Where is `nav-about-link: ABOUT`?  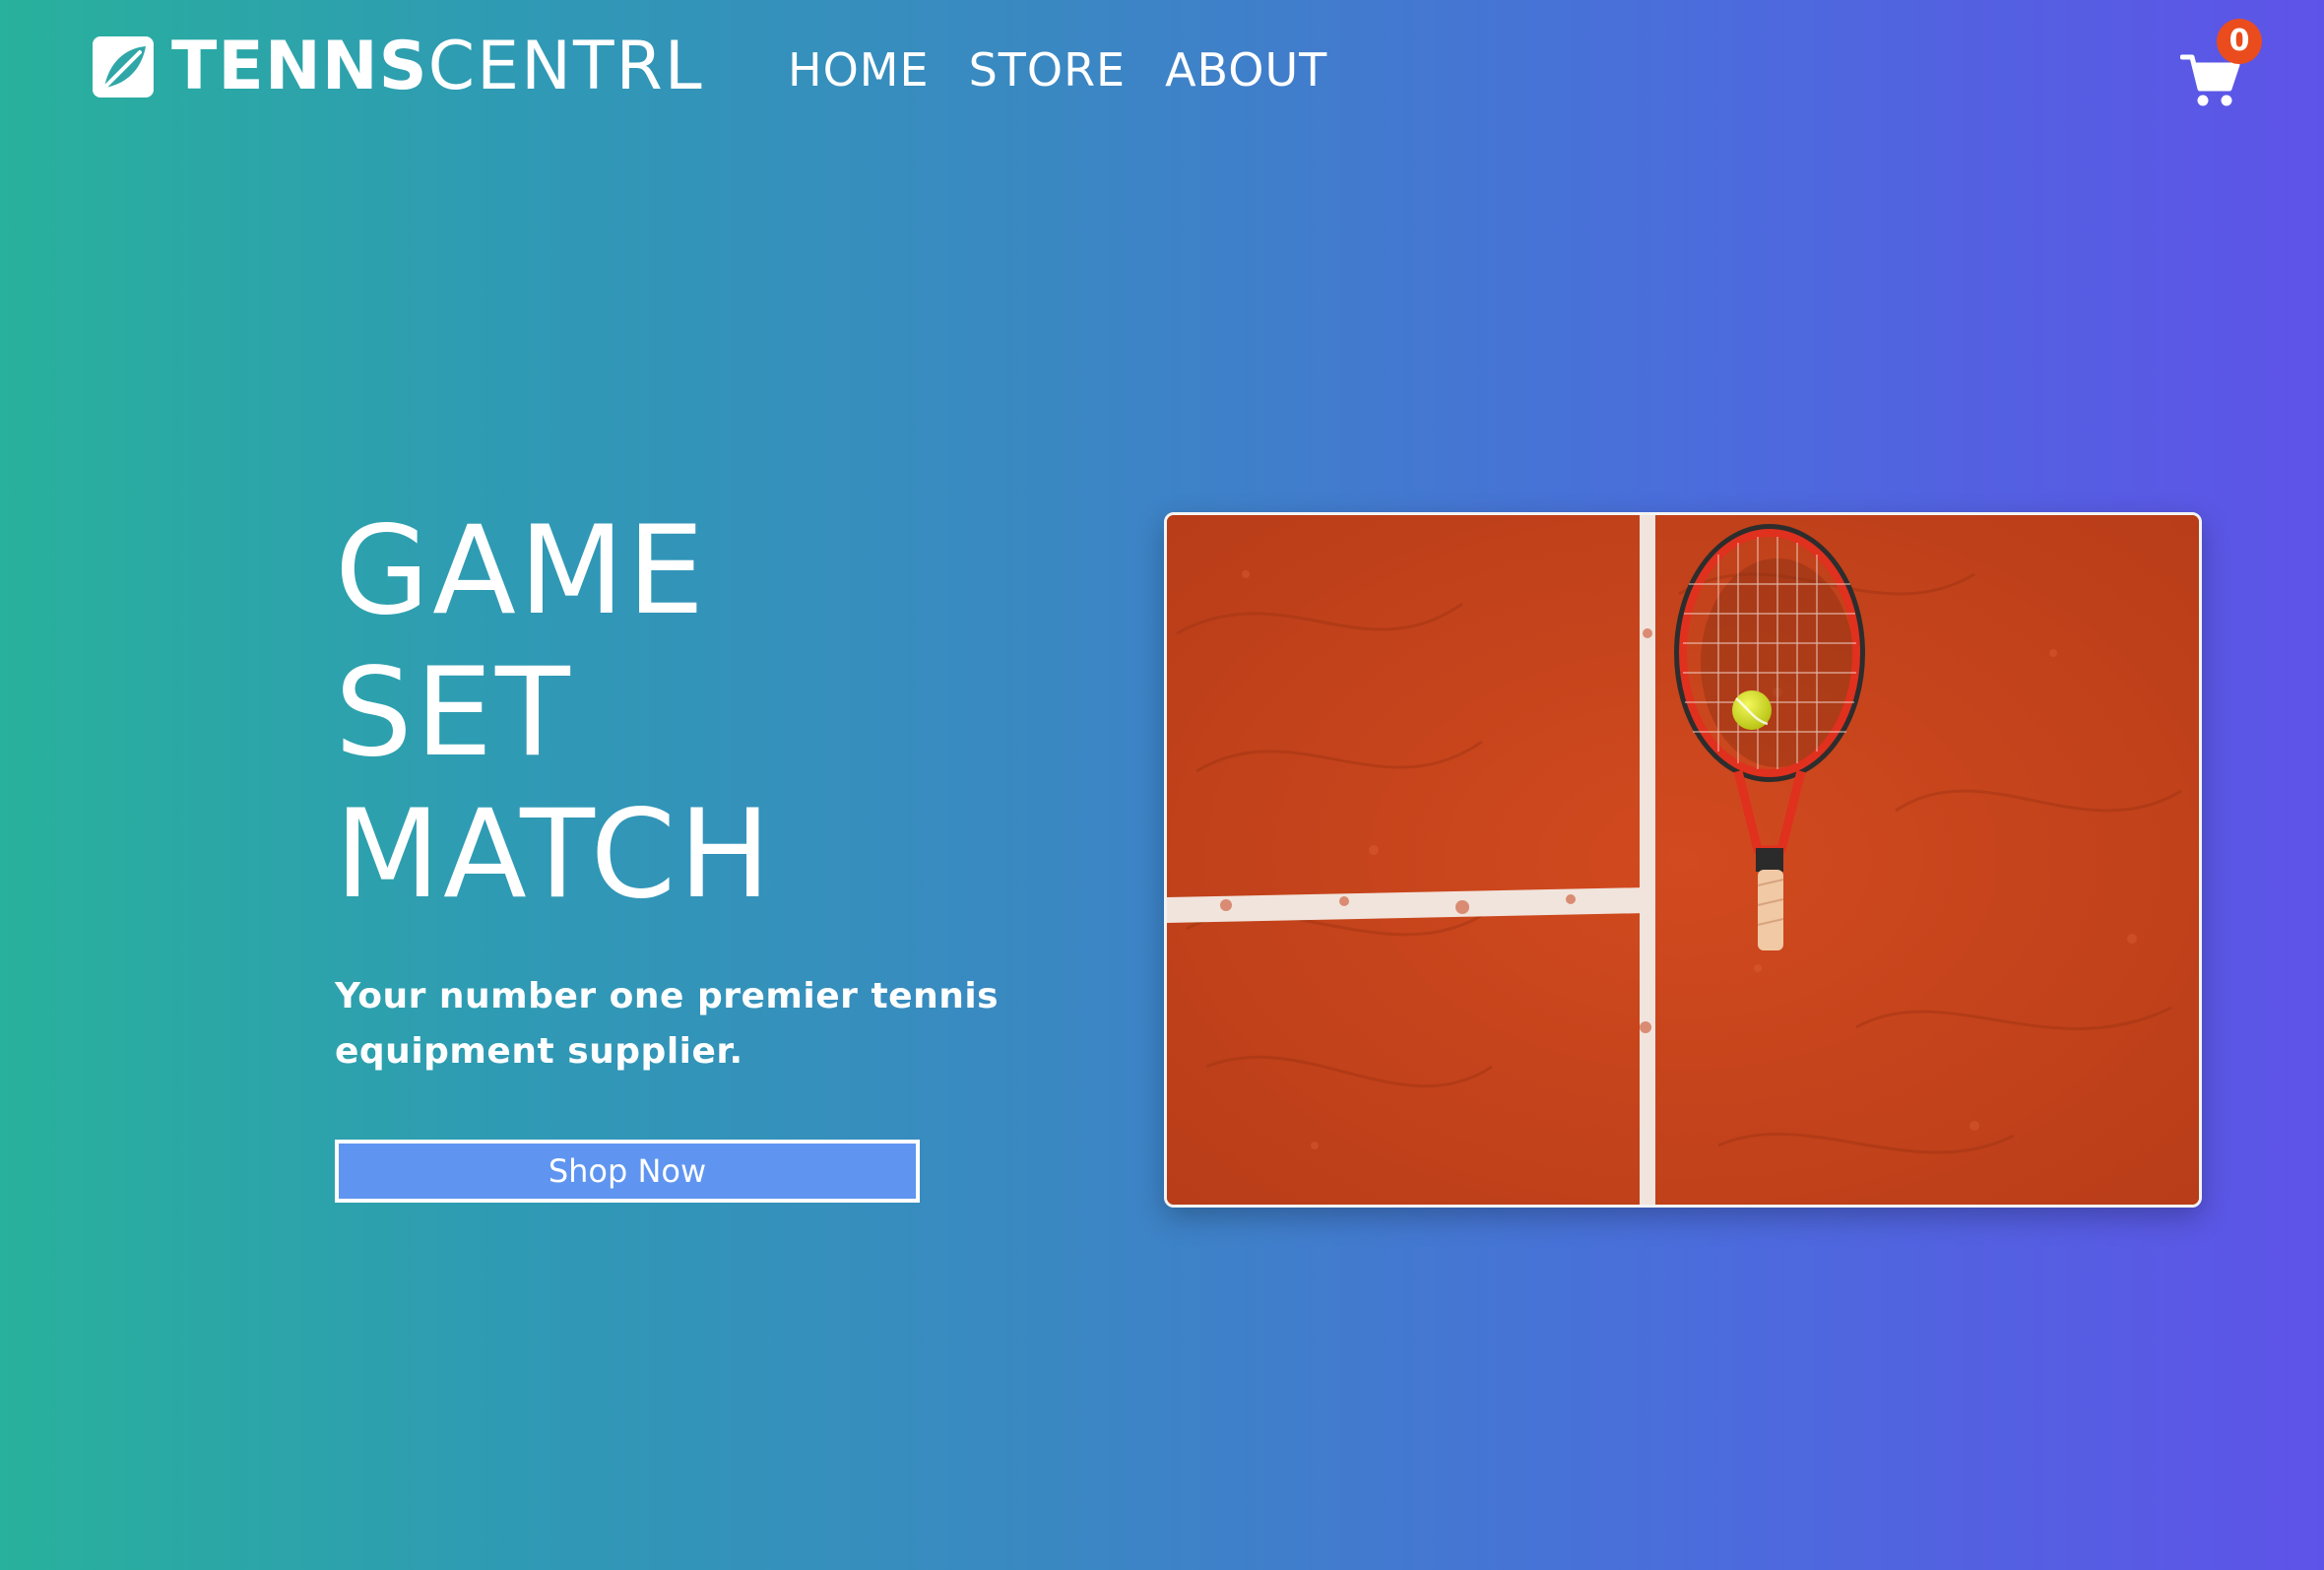 nav-about-link: ABOUT is located at coordinates (1246, 69).